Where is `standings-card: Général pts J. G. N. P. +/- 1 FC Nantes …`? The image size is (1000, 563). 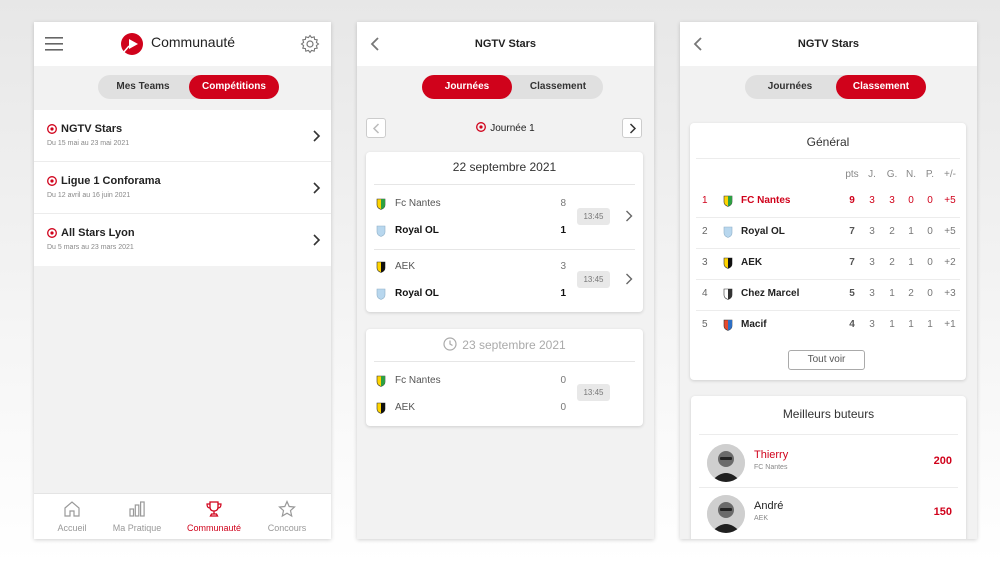
standings-card: Général pts J. G. N. P. +/- 1 FC Nantes … is located at coordinates (828, 251).